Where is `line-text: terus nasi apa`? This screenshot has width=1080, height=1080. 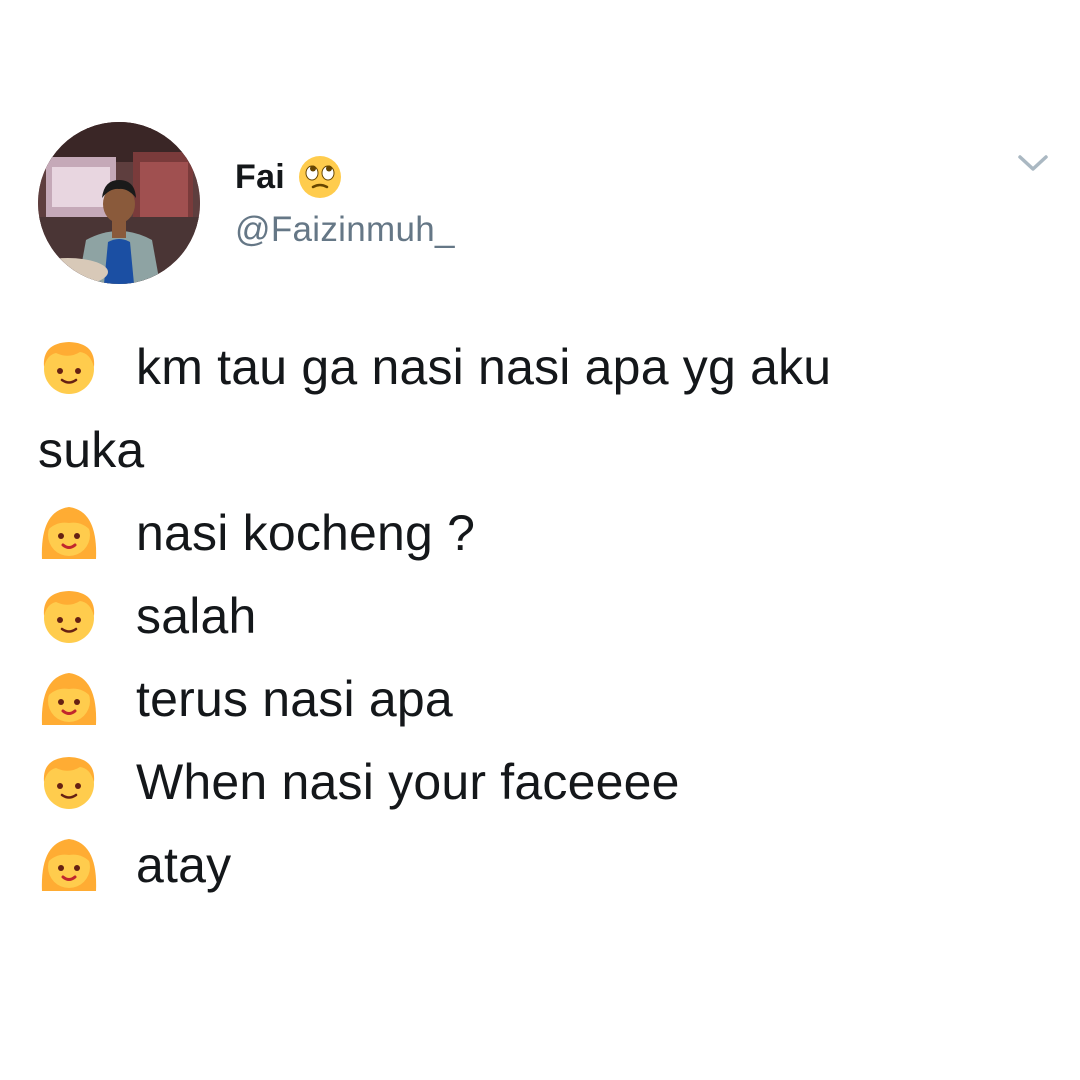
line-text: terus nasi apa is located at coordinates (294, 699).